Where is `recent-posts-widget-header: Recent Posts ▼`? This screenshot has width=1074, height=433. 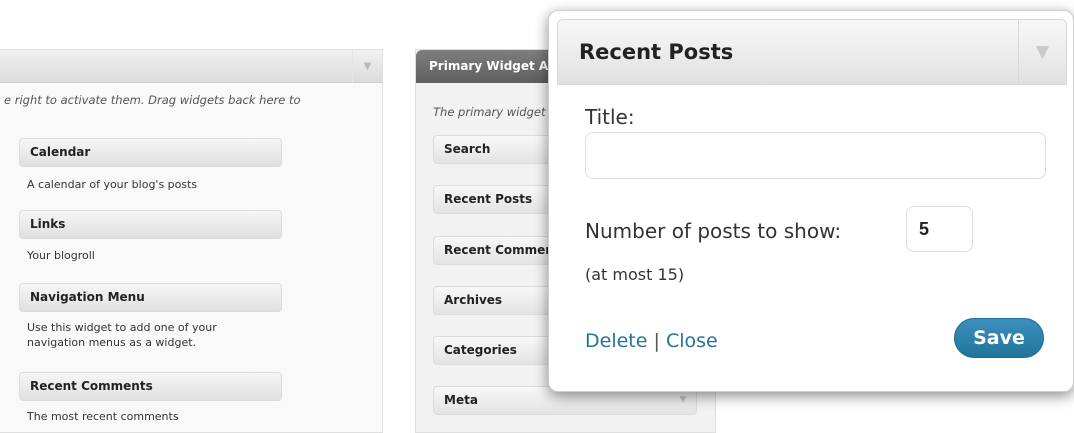
recent-posts-widget-header: Recent Posts ▼ is located at coordinates (812, 52).